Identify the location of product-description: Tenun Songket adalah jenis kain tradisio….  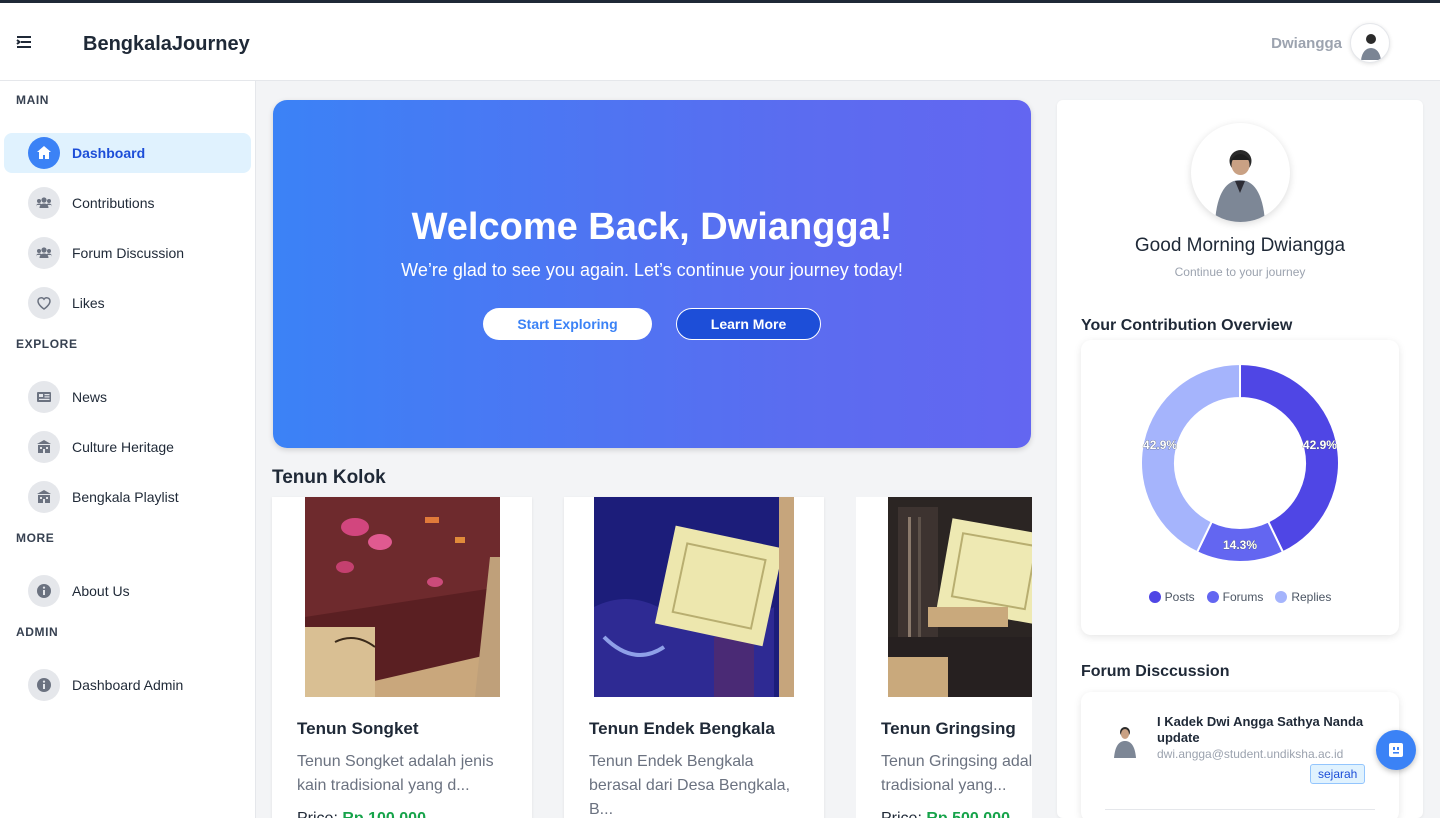
(395, 773).